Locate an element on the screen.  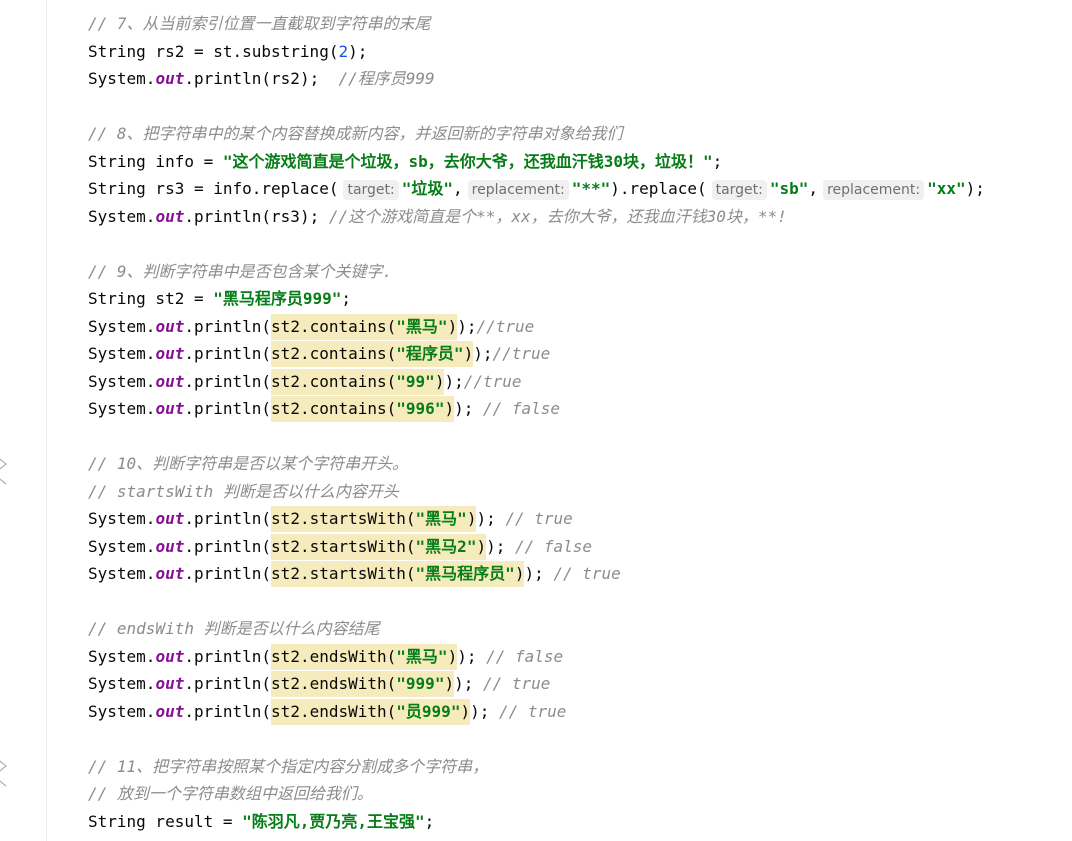
code-line: // startsWith 判断是否以什么内容开头 is located at coordinates (580, 492).